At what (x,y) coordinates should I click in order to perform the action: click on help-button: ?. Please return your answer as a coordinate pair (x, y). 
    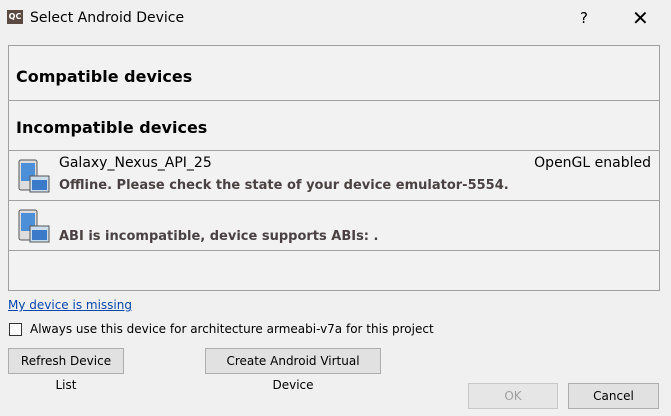
    Looking at the image, I should click on (584, 18).